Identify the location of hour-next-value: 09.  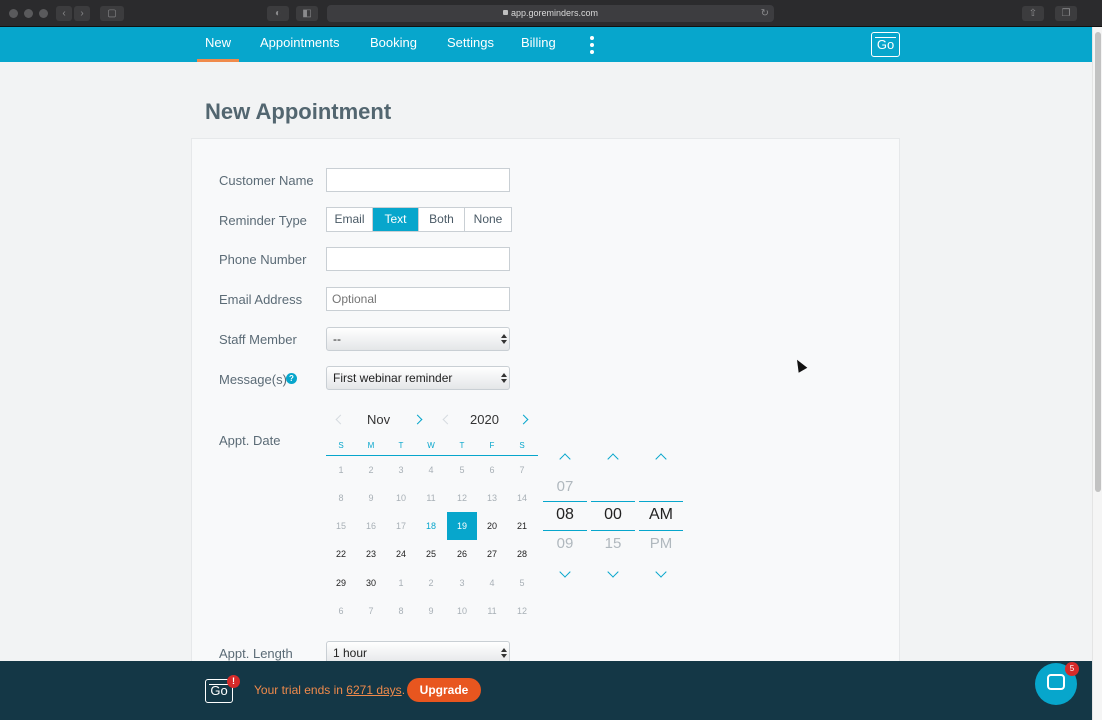
(565, 543).